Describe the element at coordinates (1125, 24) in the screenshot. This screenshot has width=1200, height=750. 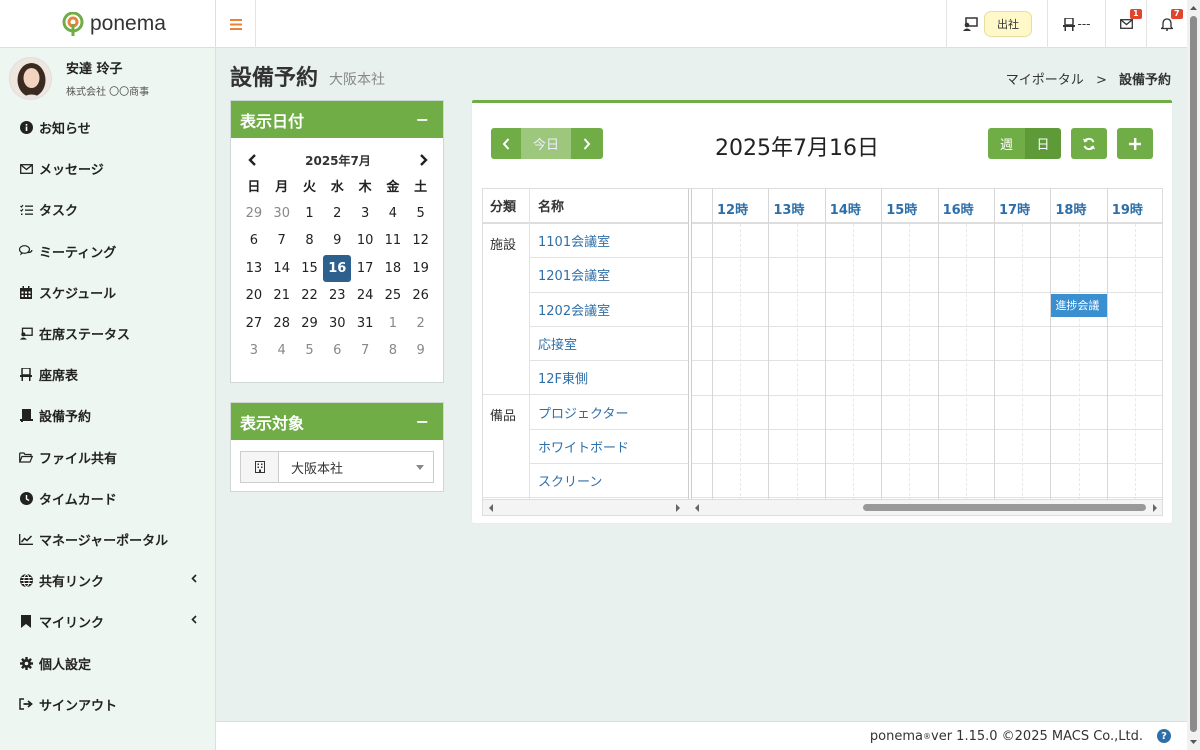
I see `messages-button: 1` at that location.